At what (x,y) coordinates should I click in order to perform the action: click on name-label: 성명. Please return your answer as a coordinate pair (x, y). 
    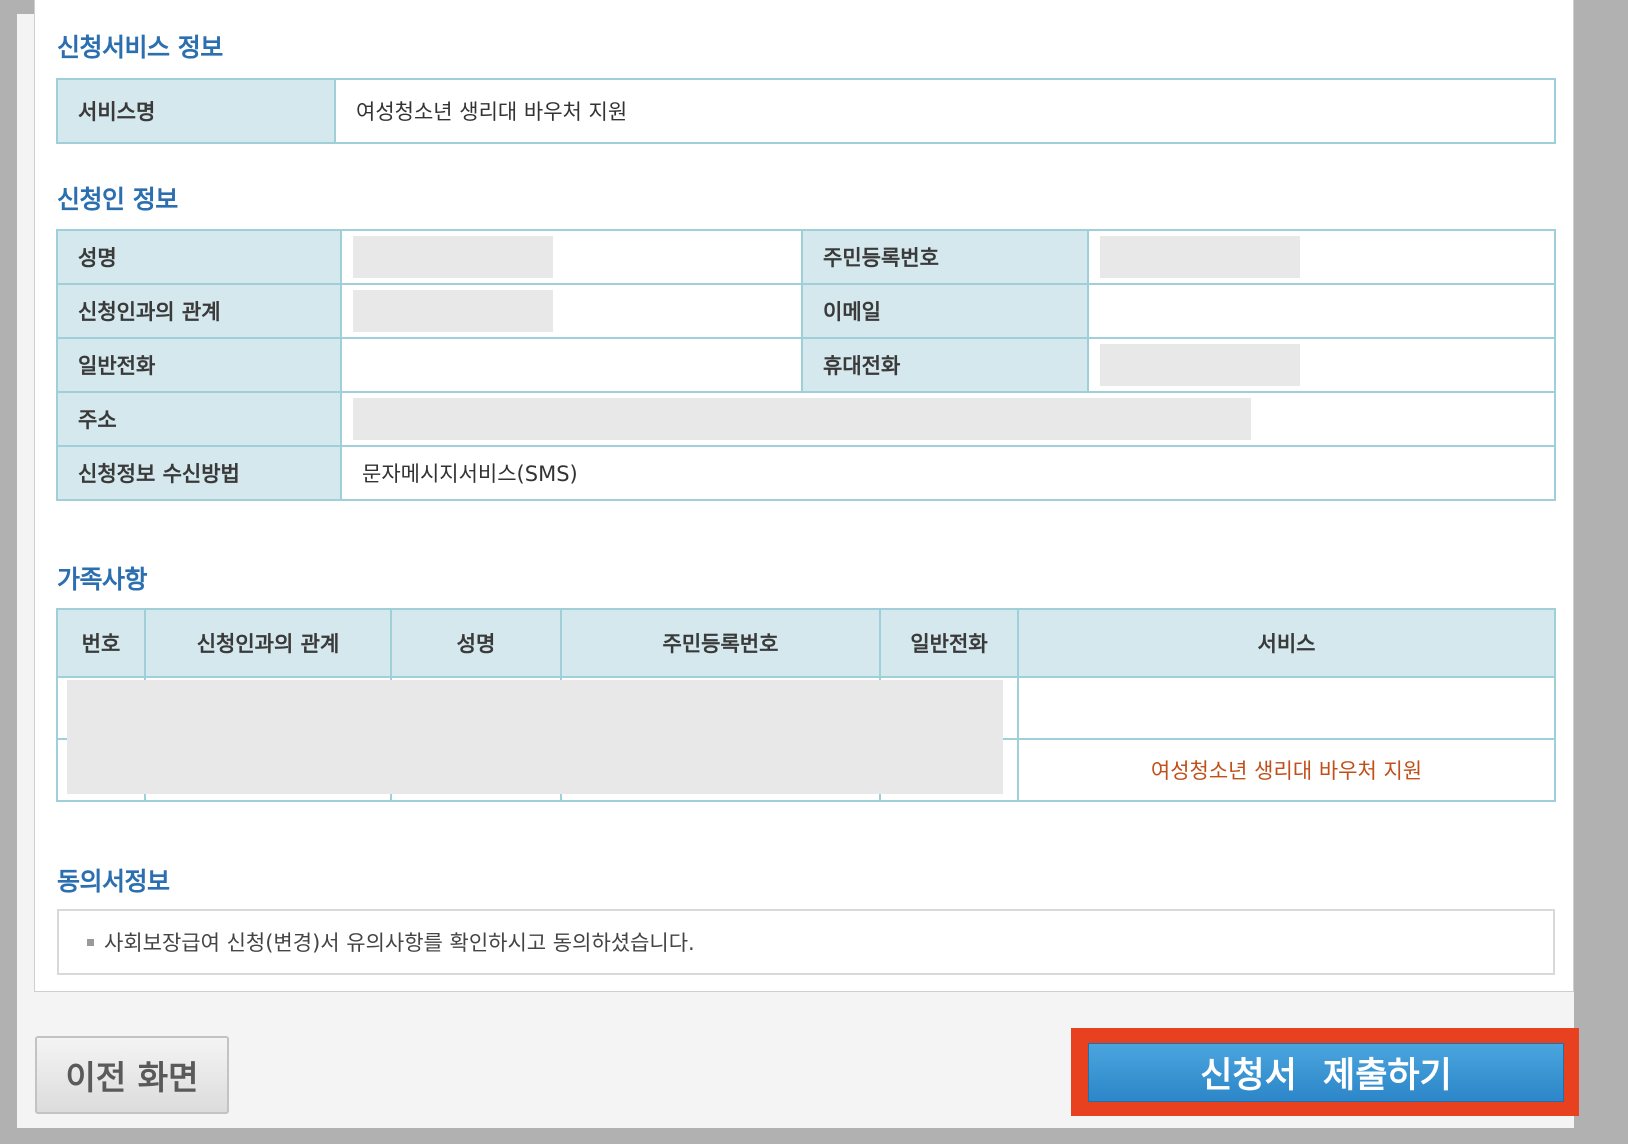
    Looking at the image, I should click on (199, 257).